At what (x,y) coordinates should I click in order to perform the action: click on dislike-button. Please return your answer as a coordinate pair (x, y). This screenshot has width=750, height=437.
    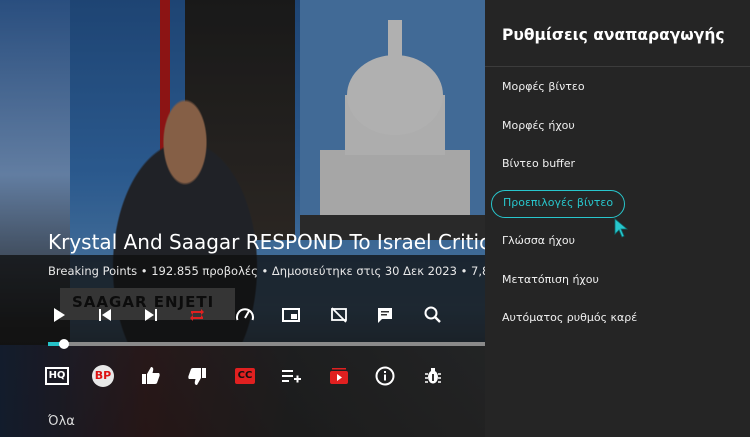
    Looking at the image, I should click on (197, 376).